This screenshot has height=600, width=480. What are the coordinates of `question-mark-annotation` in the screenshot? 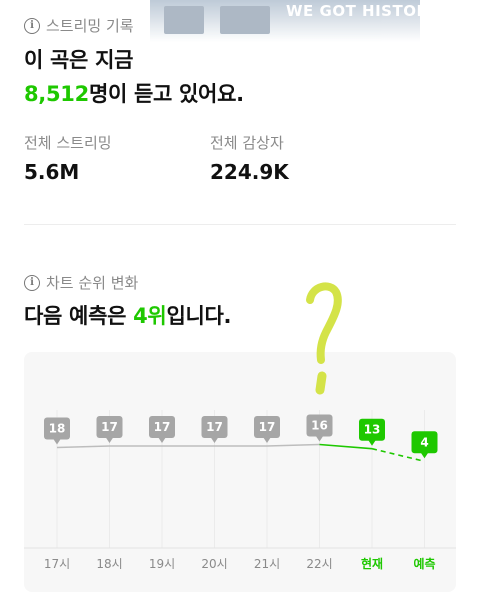 It's located at (324, 338).